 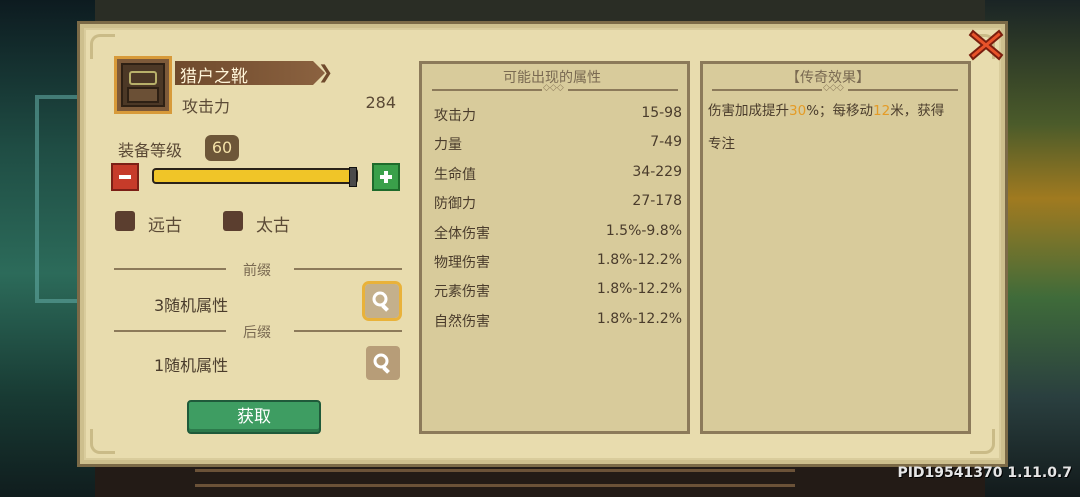 I want to click on attribute-name: 全体伤害, so click(x=462, y=234).